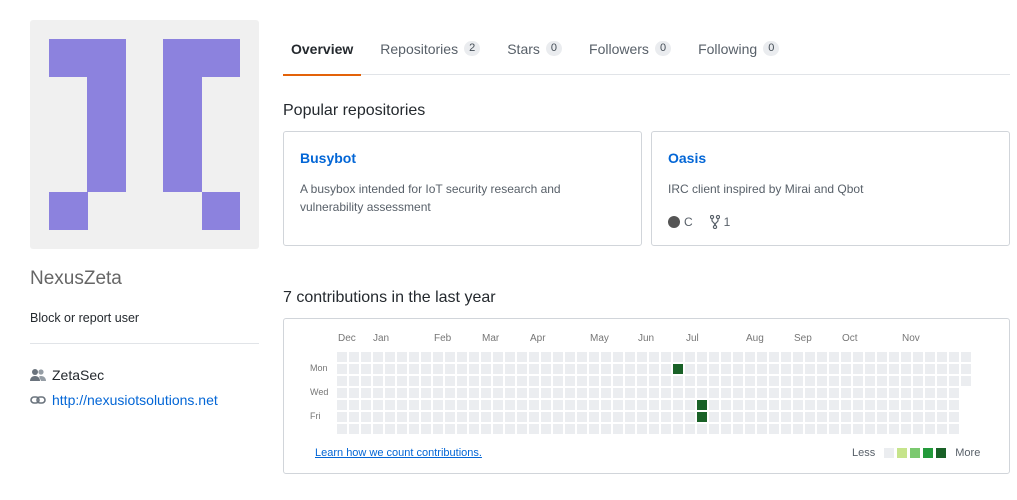  Describe the element at coordinates (322, 49) in the screenshot. I see `tab-overview: Overview` at that location.